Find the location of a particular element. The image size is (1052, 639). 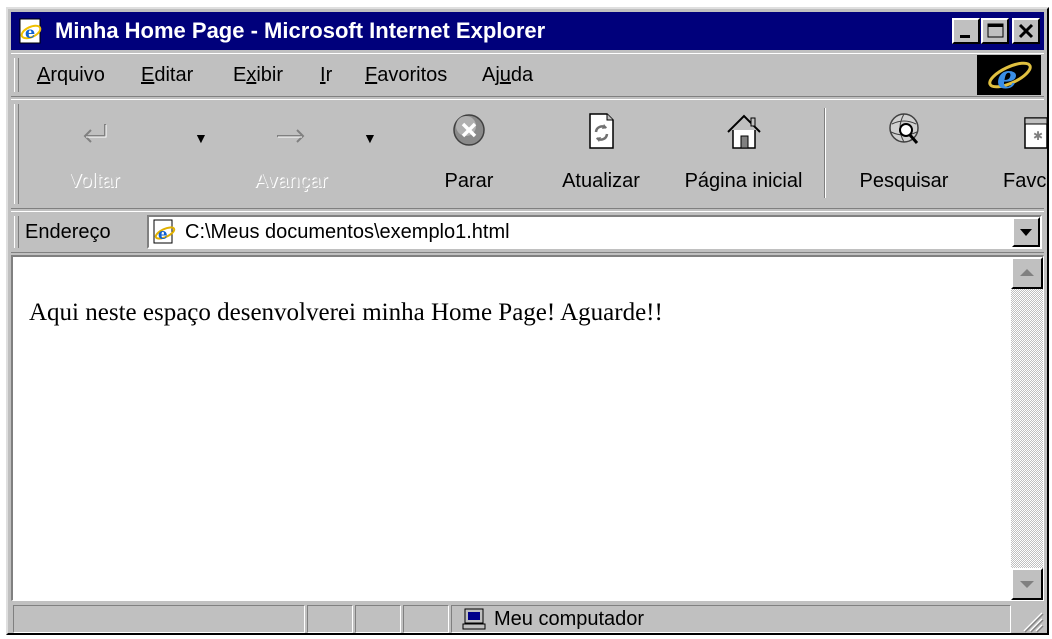

ie-logo-throbber: e is located at coordinates (1009, 75).